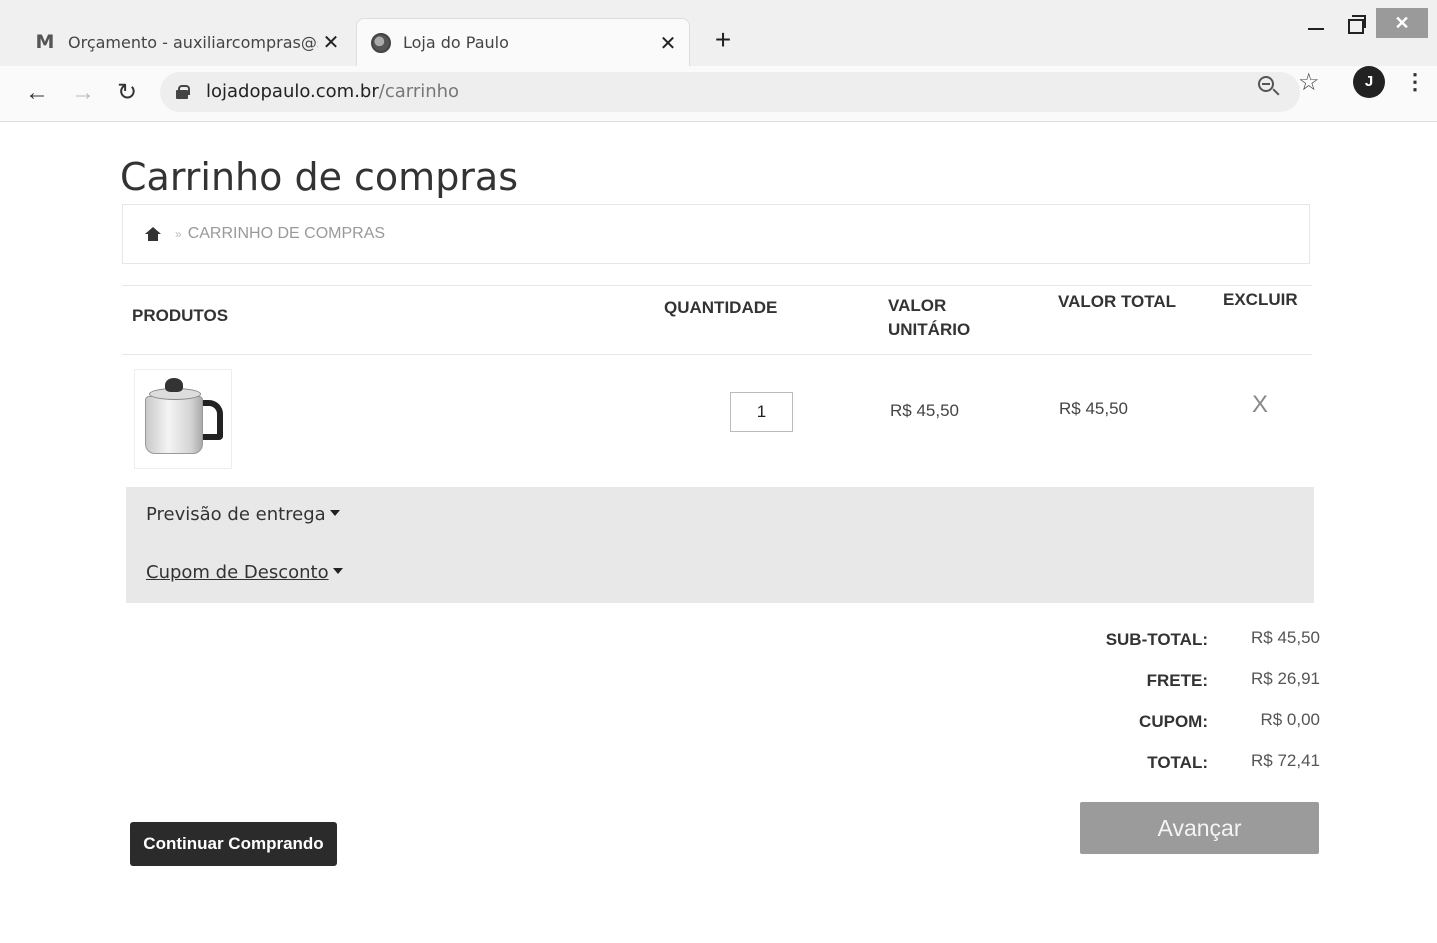 Image resolution: width=1437 pixels, height=943 pixels. I want to click on subtotal-label: SUB-TOTAL:, so click(1156, 639).